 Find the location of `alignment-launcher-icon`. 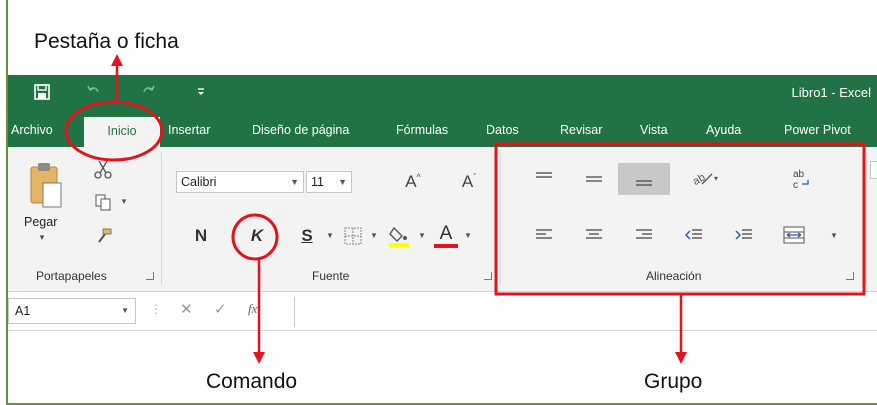

alignment-launcher-icon is located at coordinates (850, 276).